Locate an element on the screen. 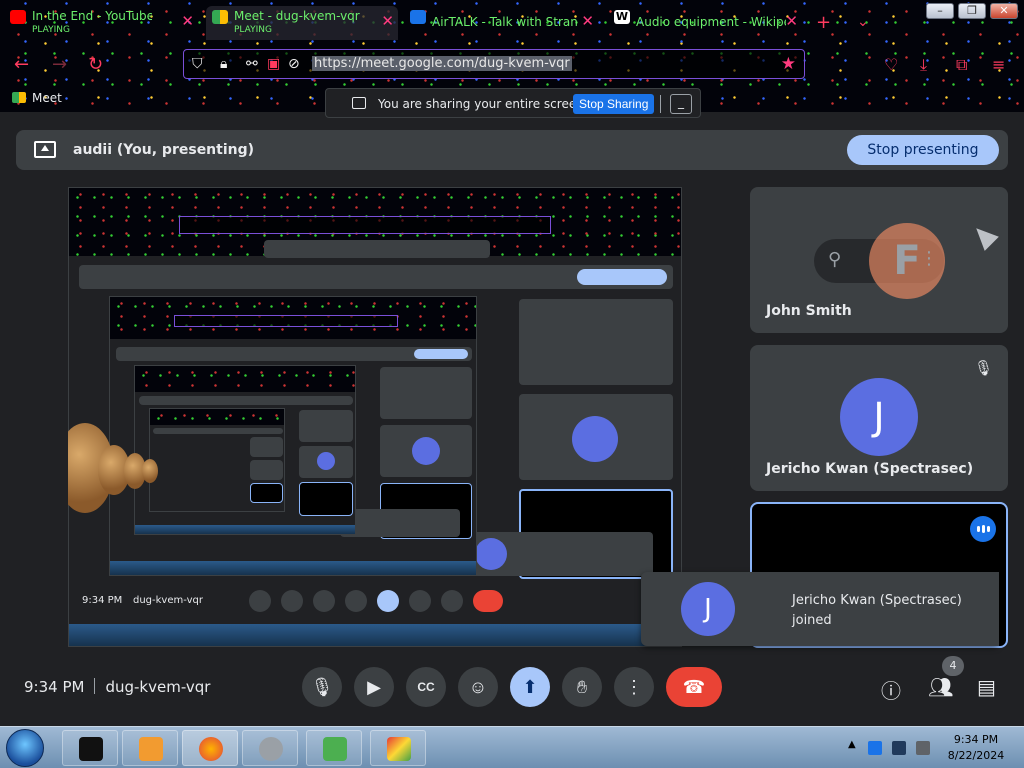  hide-button: _ is located at coordinates (681, 104).